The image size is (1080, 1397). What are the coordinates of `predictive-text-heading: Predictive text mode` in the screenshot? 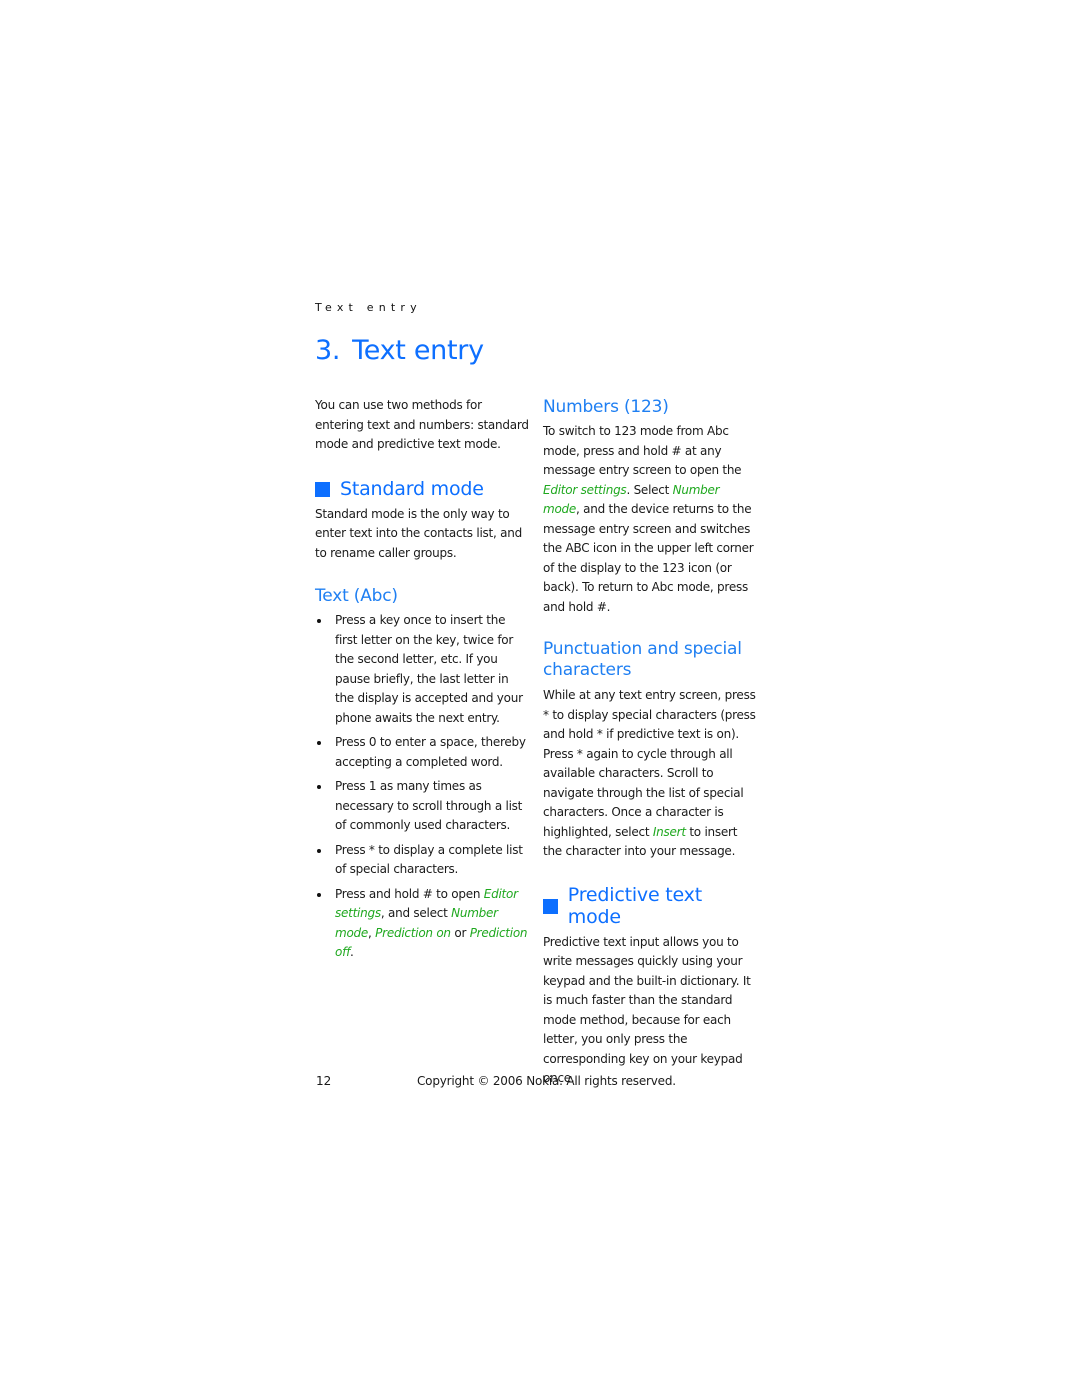 It's located at (650, 906).